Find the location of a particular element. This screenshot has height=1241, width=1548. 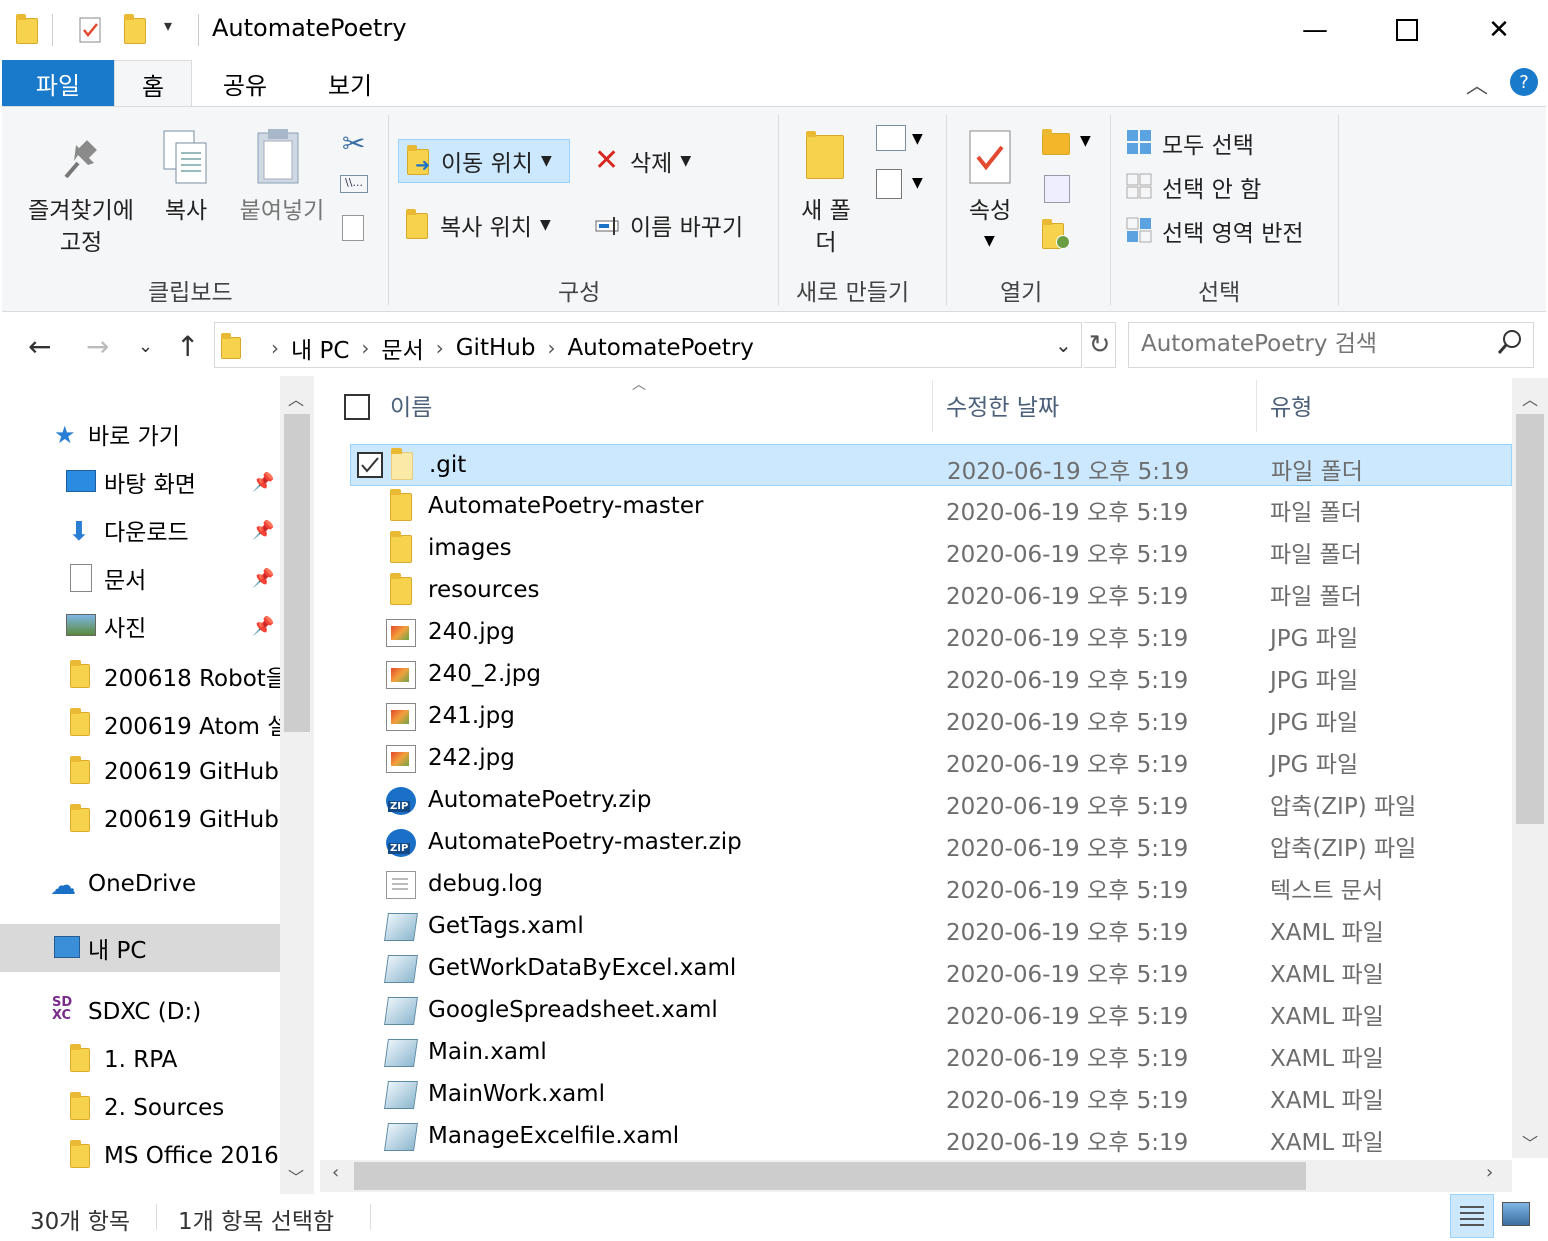

search-box is located at coordinates (1331, 345).